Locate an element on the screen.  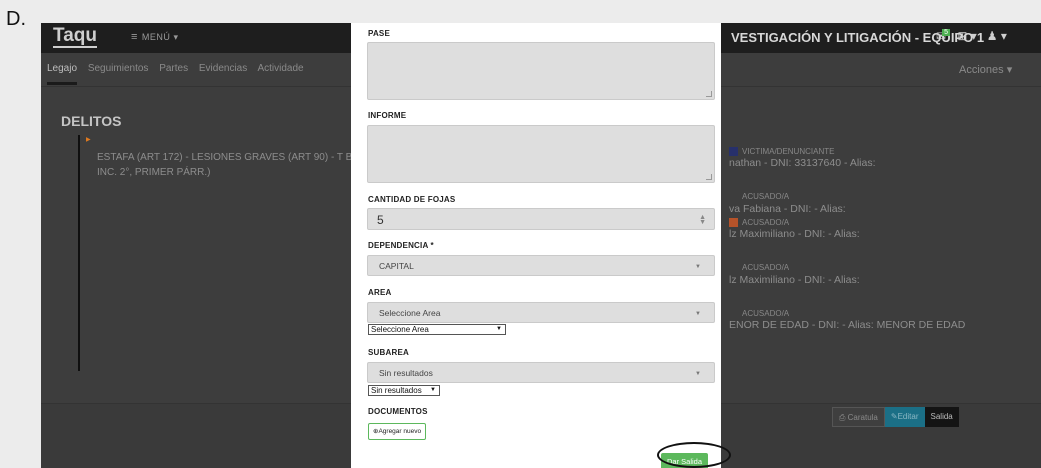
fojas-label: CANTIDAD DE FOJAS is located at coordinates (412, 199).